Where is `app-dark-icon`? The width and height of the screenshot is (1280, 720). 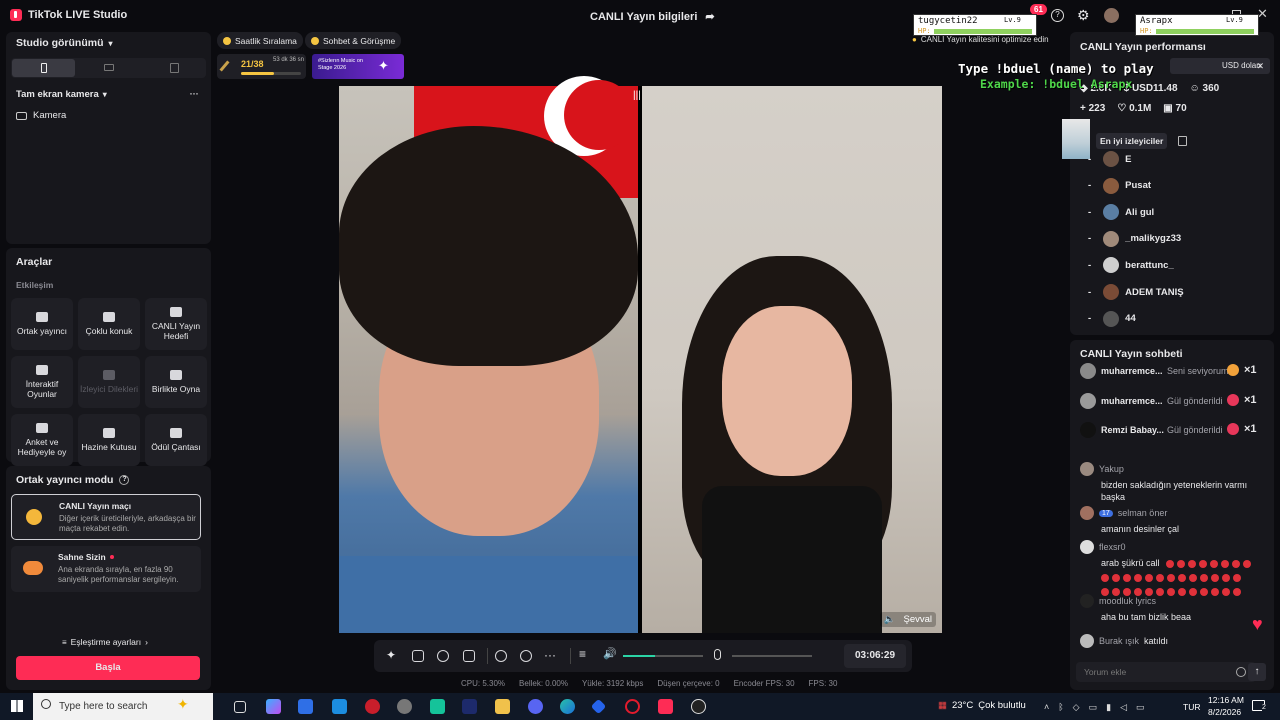
app-dark-icon is located at coordinates (469, 706).